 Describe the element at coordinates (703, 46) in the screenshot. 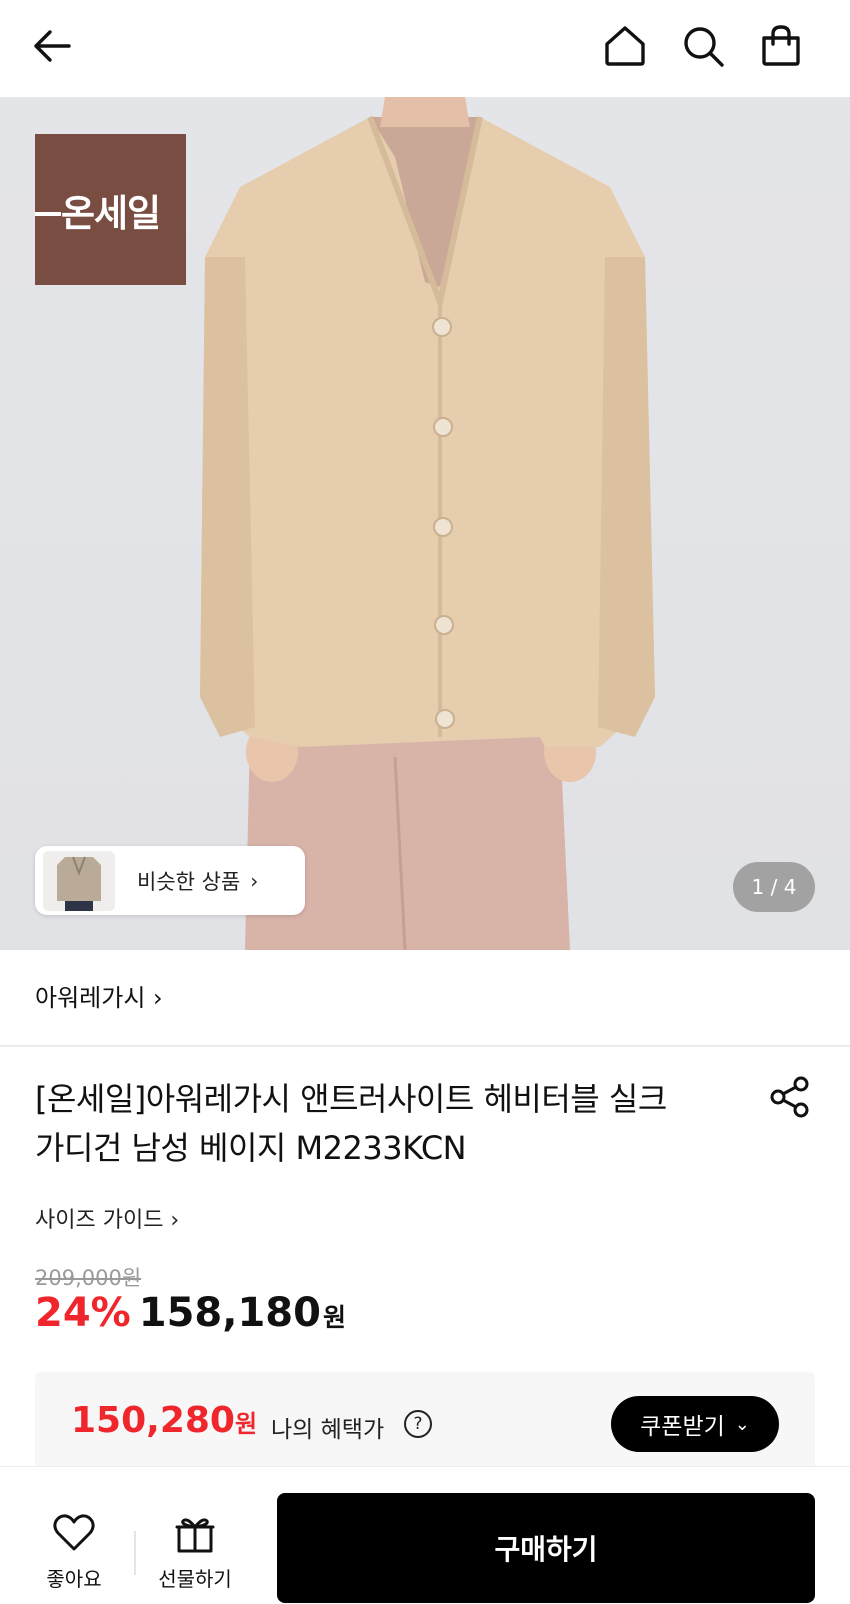

I see `search-icon` at that location.